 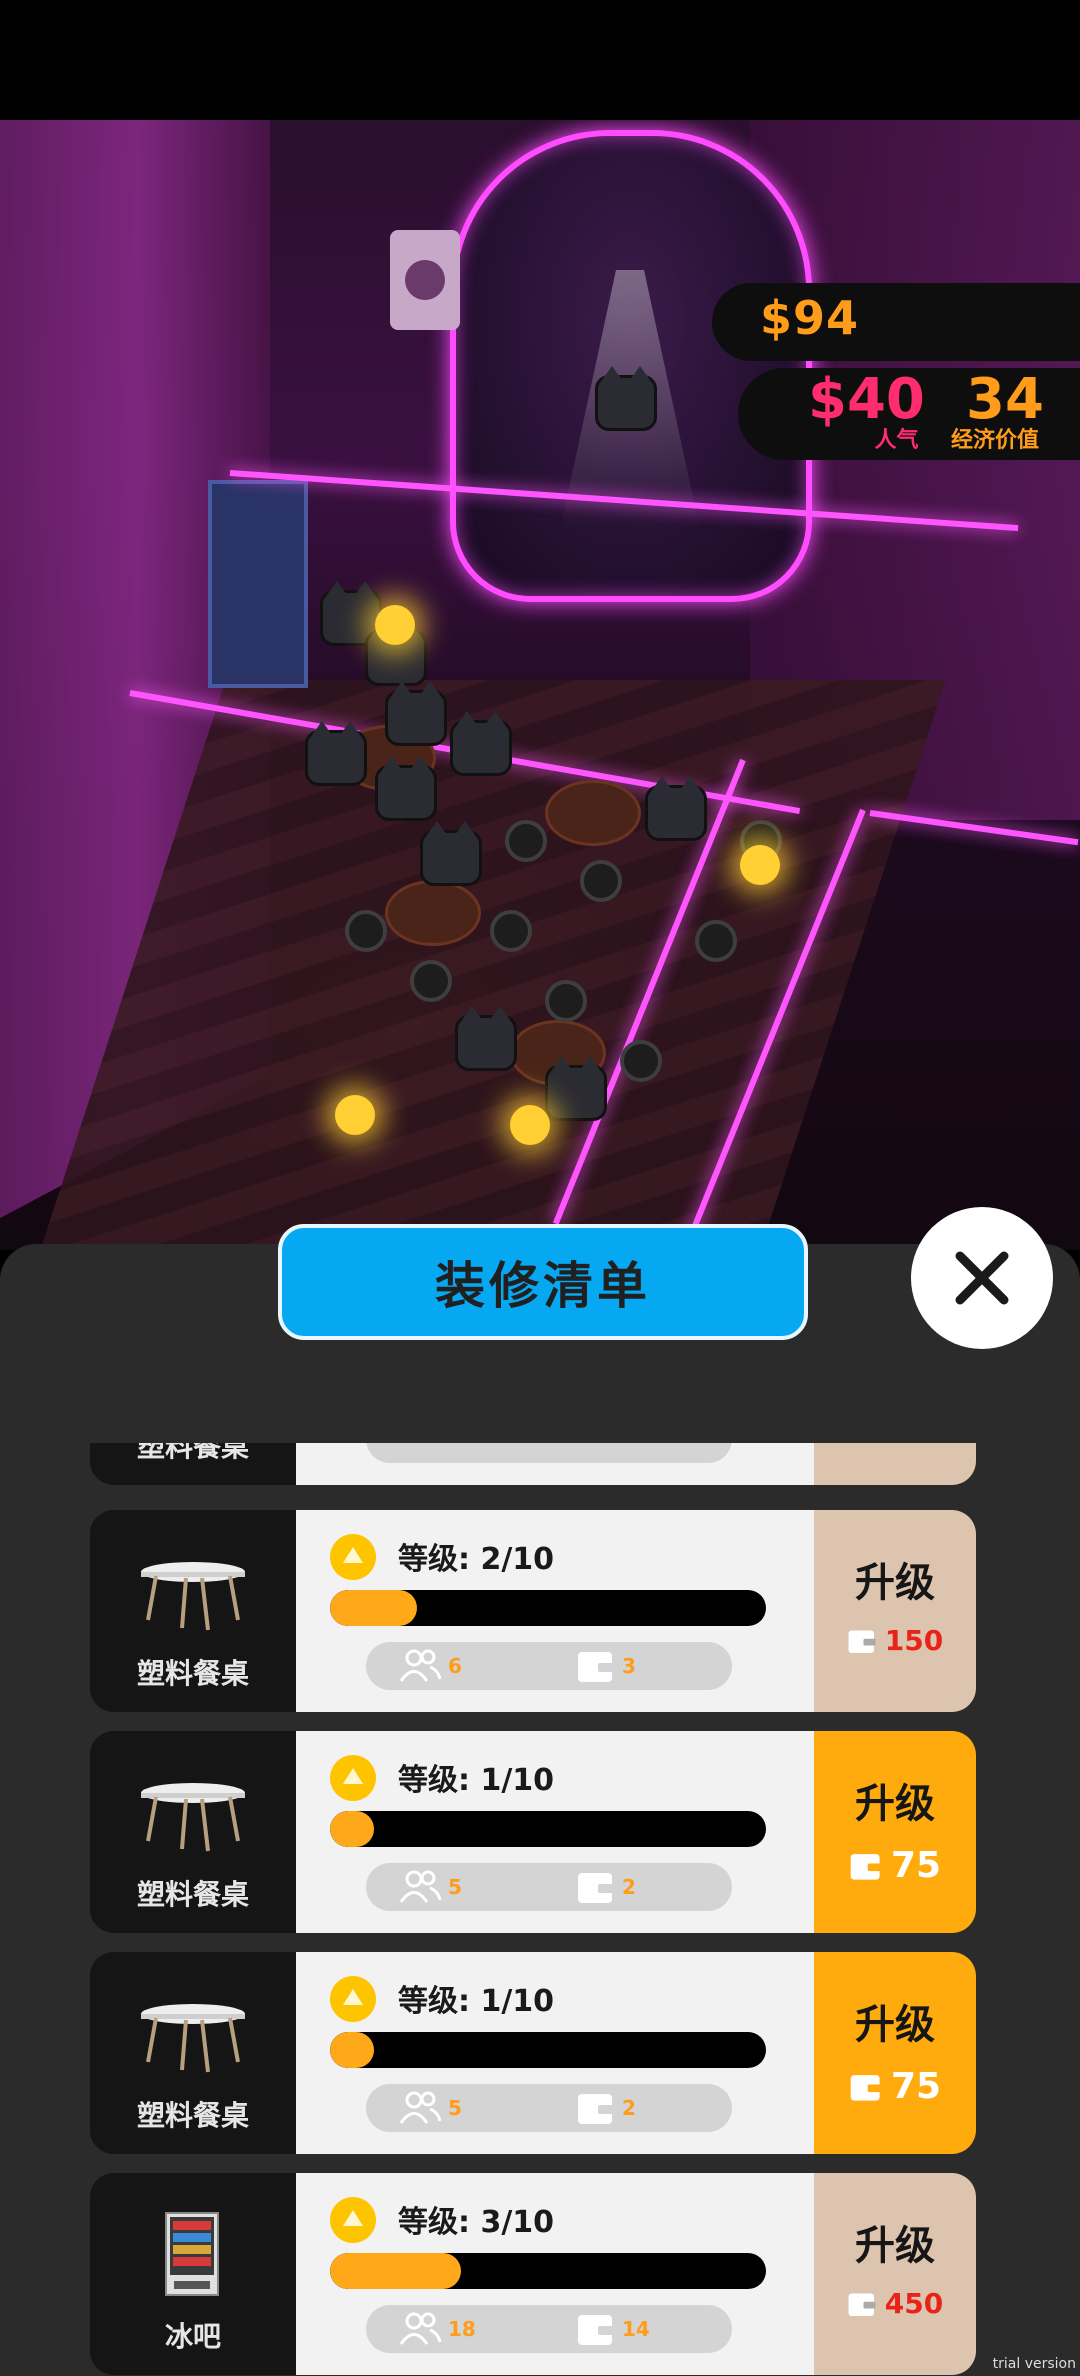 I want to click on item-details: 等级: 2/10 6 3, so click(x=555, y=1611).